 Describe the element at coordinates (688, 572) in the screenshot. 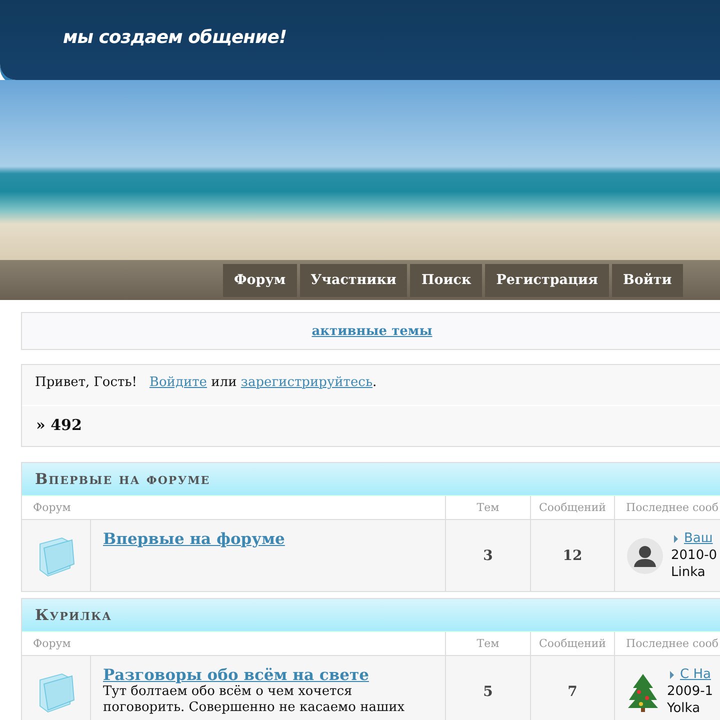

I see `last-post-author: Linka` at that location.